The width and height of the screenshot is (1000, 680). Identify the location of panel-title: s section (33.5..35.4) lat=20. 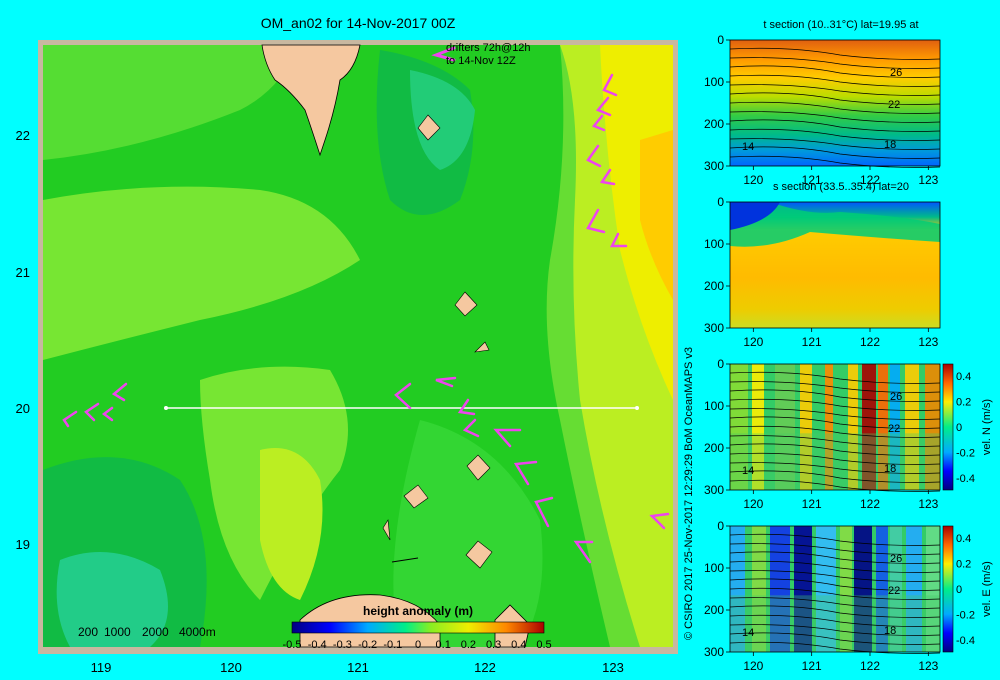
(841, 187).